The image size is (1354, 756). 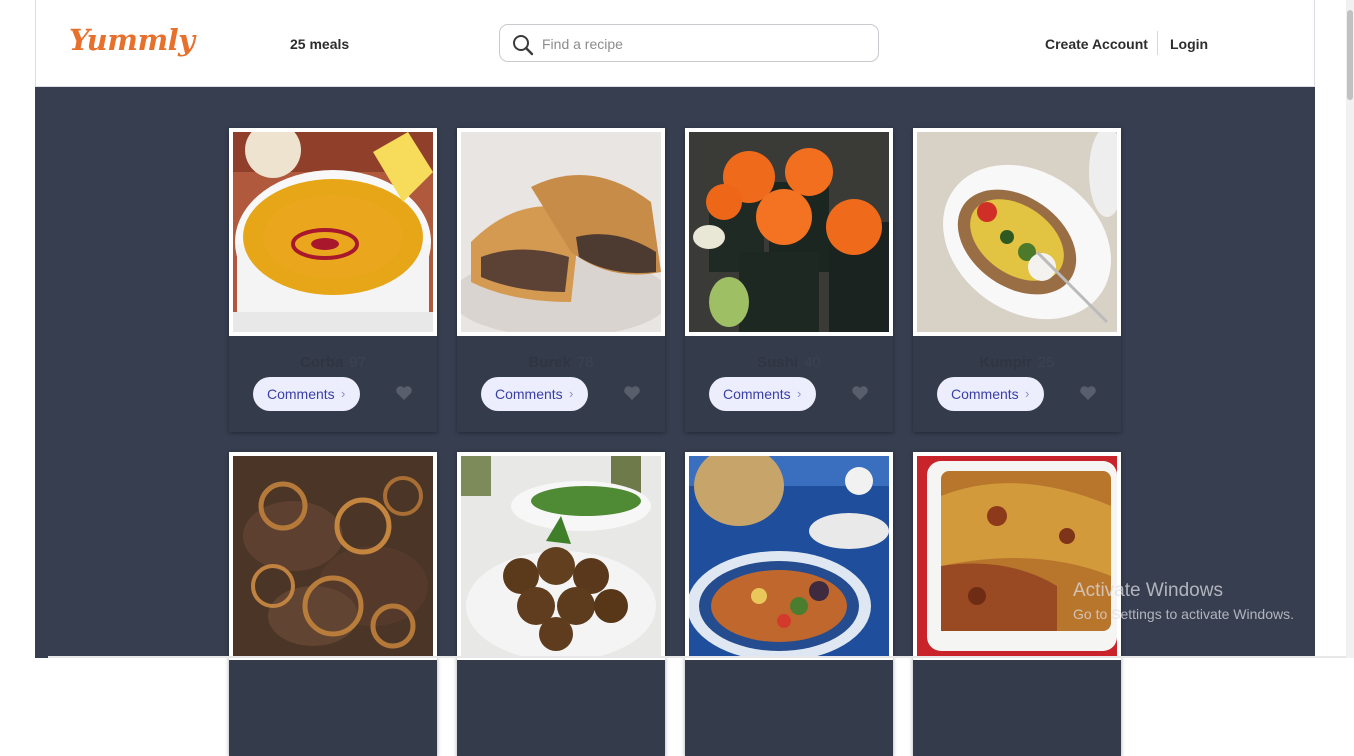 I want to click on recipe-name: Kumpir, so click(x=1005, y=362).